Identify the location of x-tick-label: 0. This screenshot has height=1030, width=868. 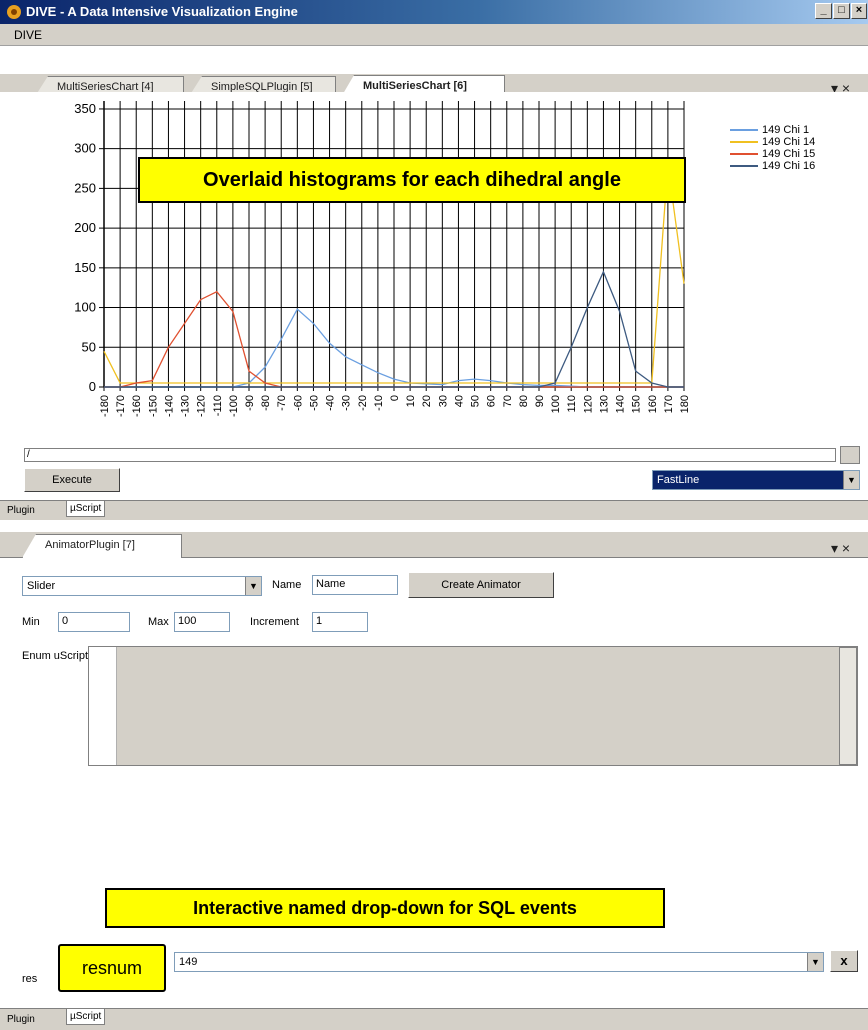
(395, 398).